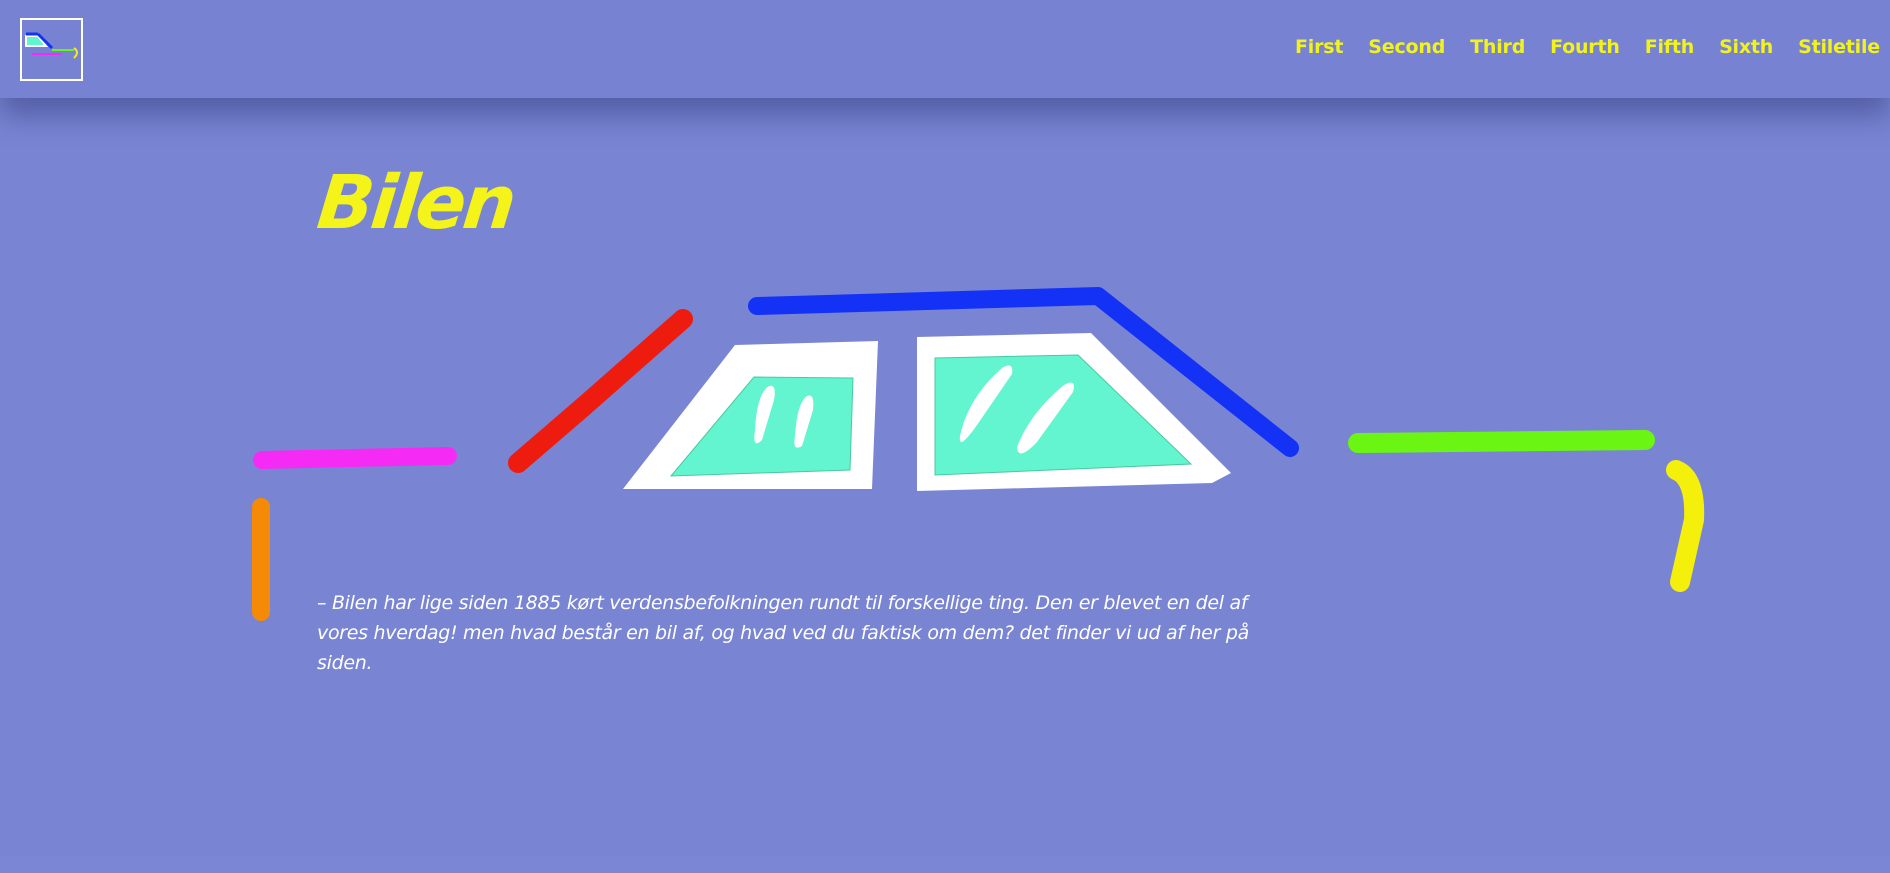 This screenshot has height=873, width=1890. I want to click on nav-link-stiletile: Stiletile, so click(1839, 47).